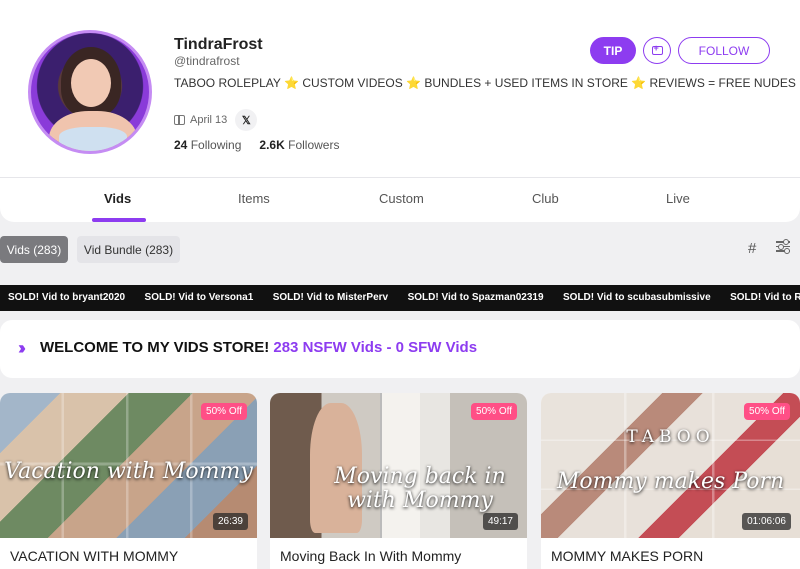 The height and width of the screenshot is (569, 800). Describe the element at coordinates (119, 220) in the screenshot. I see `active-tab-indicator` at that location.